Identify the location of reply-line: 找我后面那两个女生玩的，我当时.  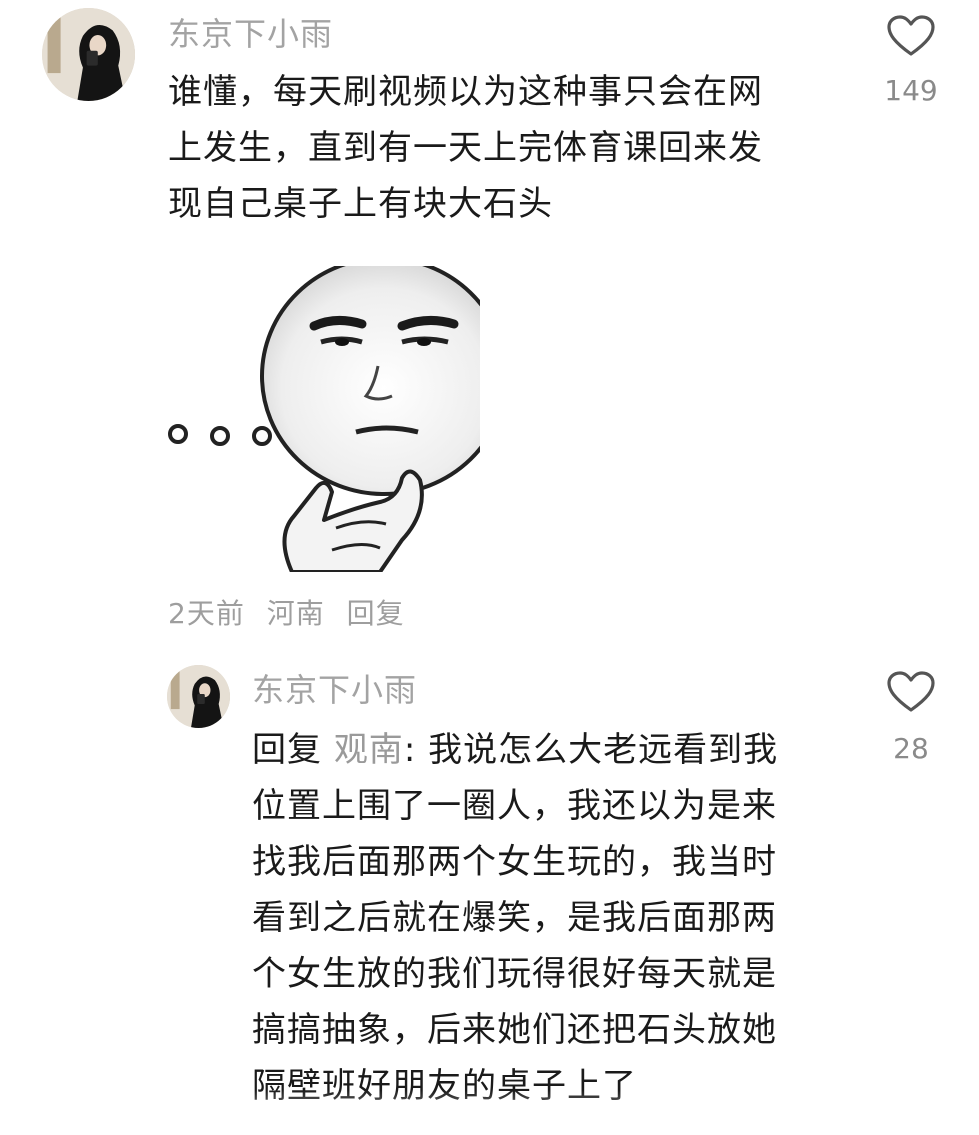
(514, 862).